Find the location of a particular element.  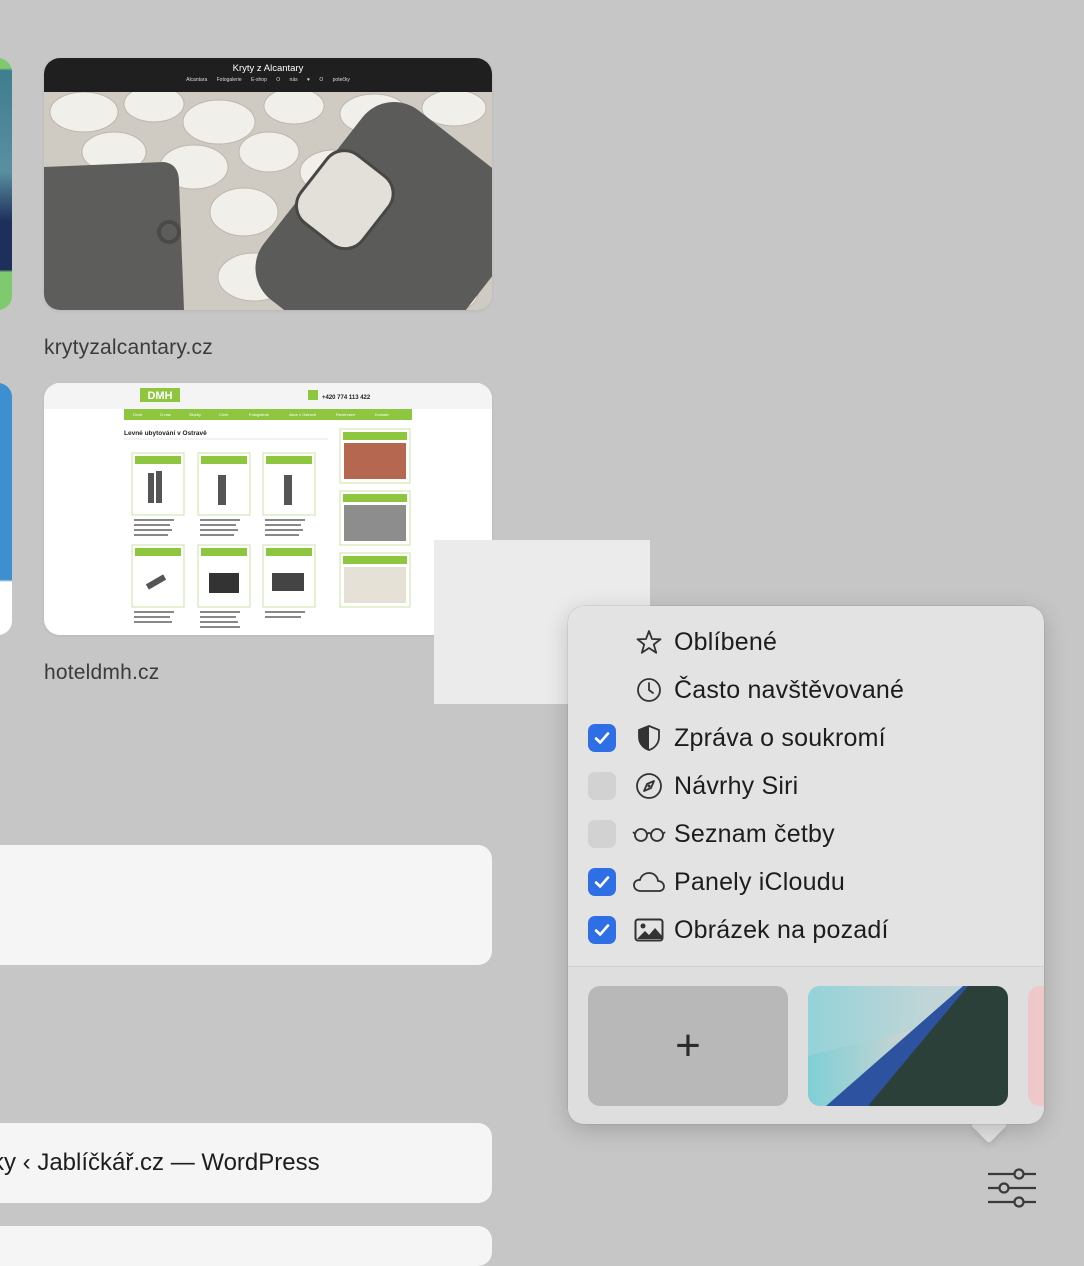

photo-icon is located at coordinates (649, 930).